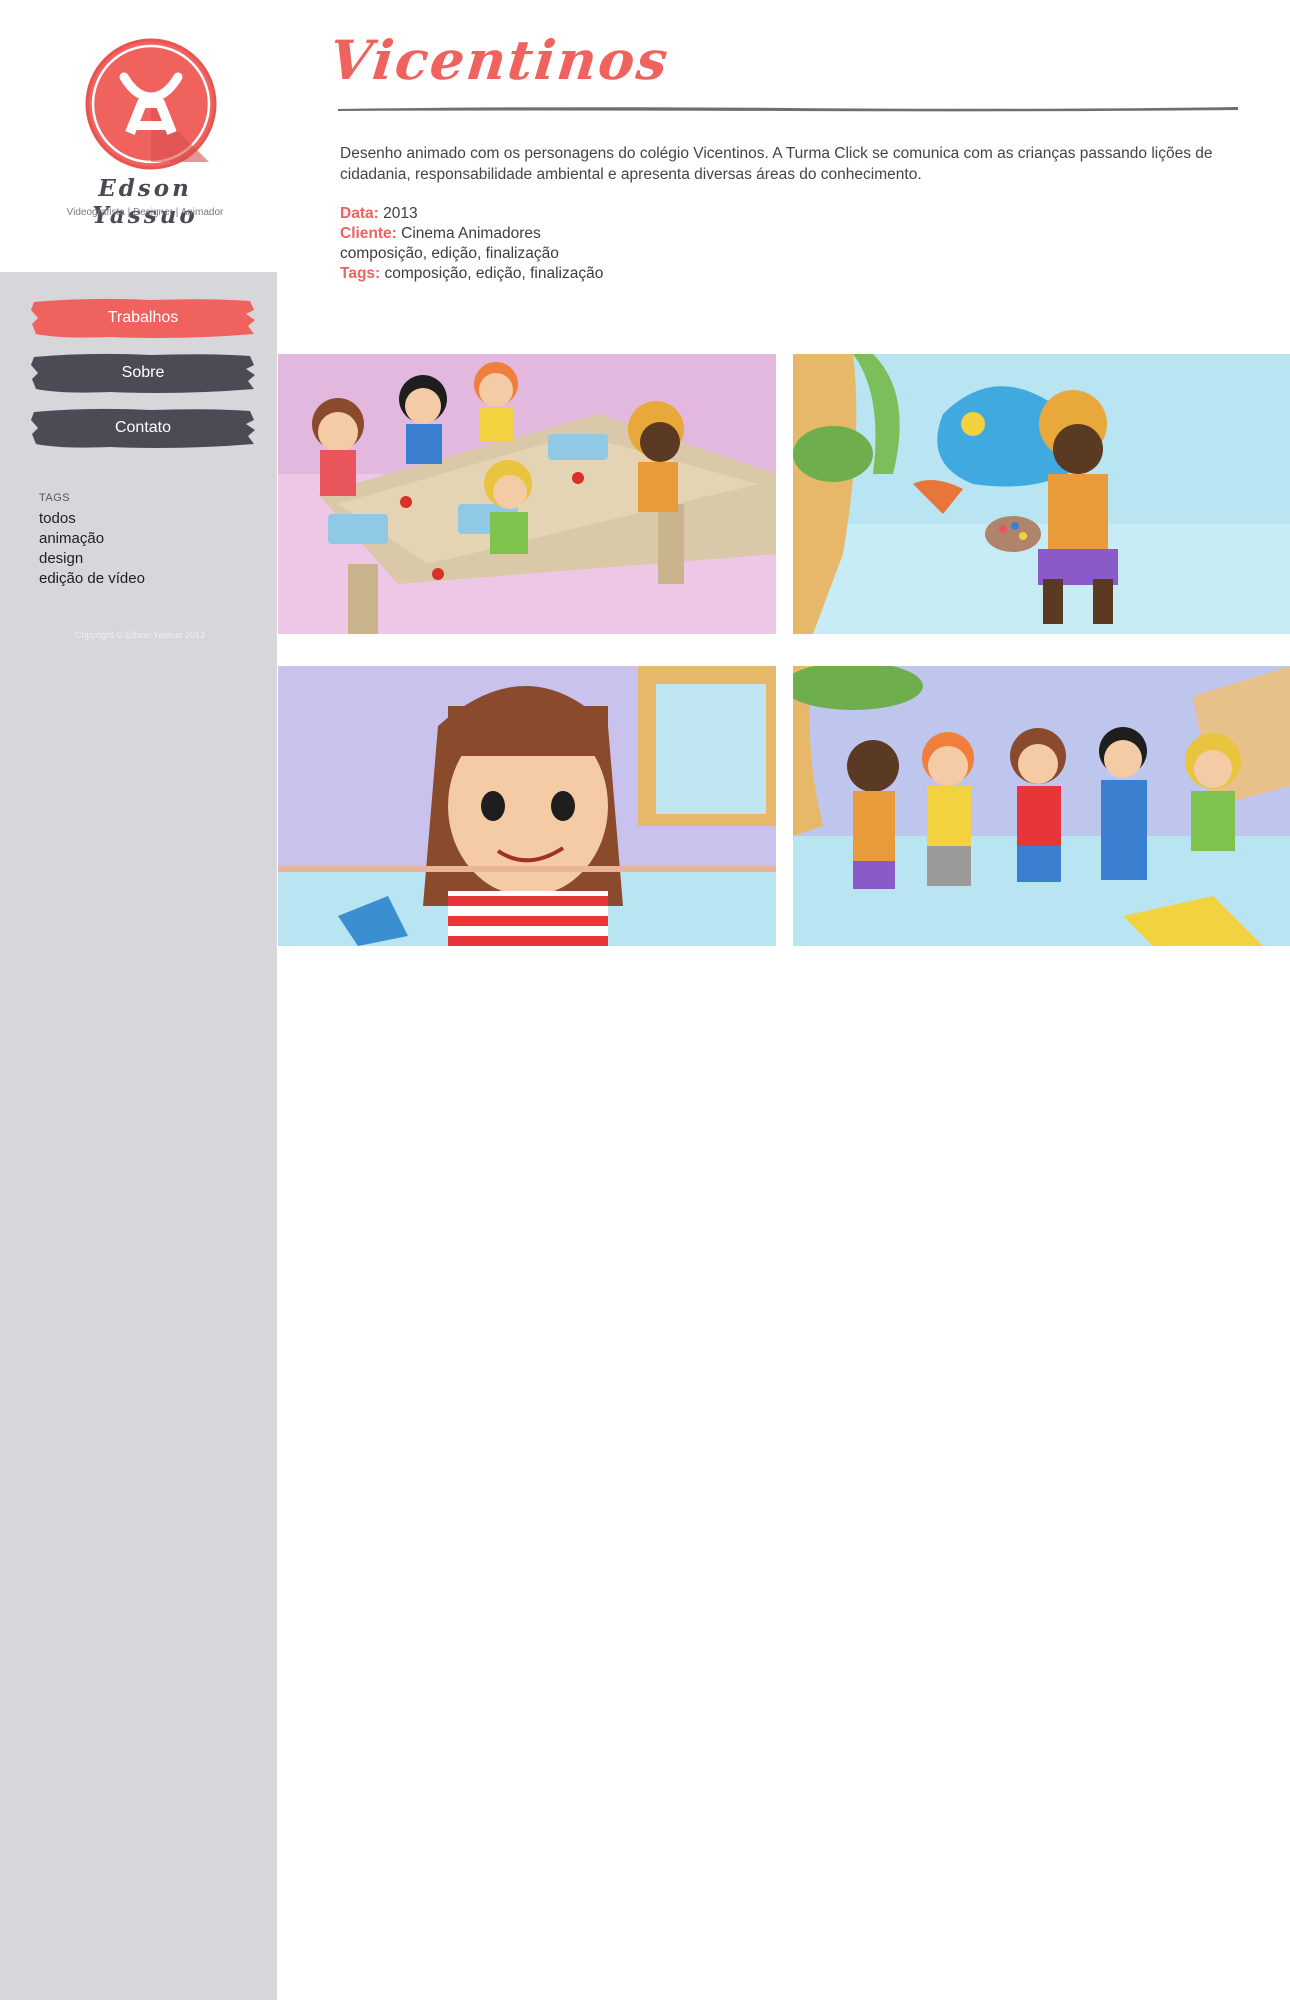  What do you see at coordinates (527, 806) in the screenshot?
I see `gallery-thumb-girl-closeup` at bounding box center [527, 806].